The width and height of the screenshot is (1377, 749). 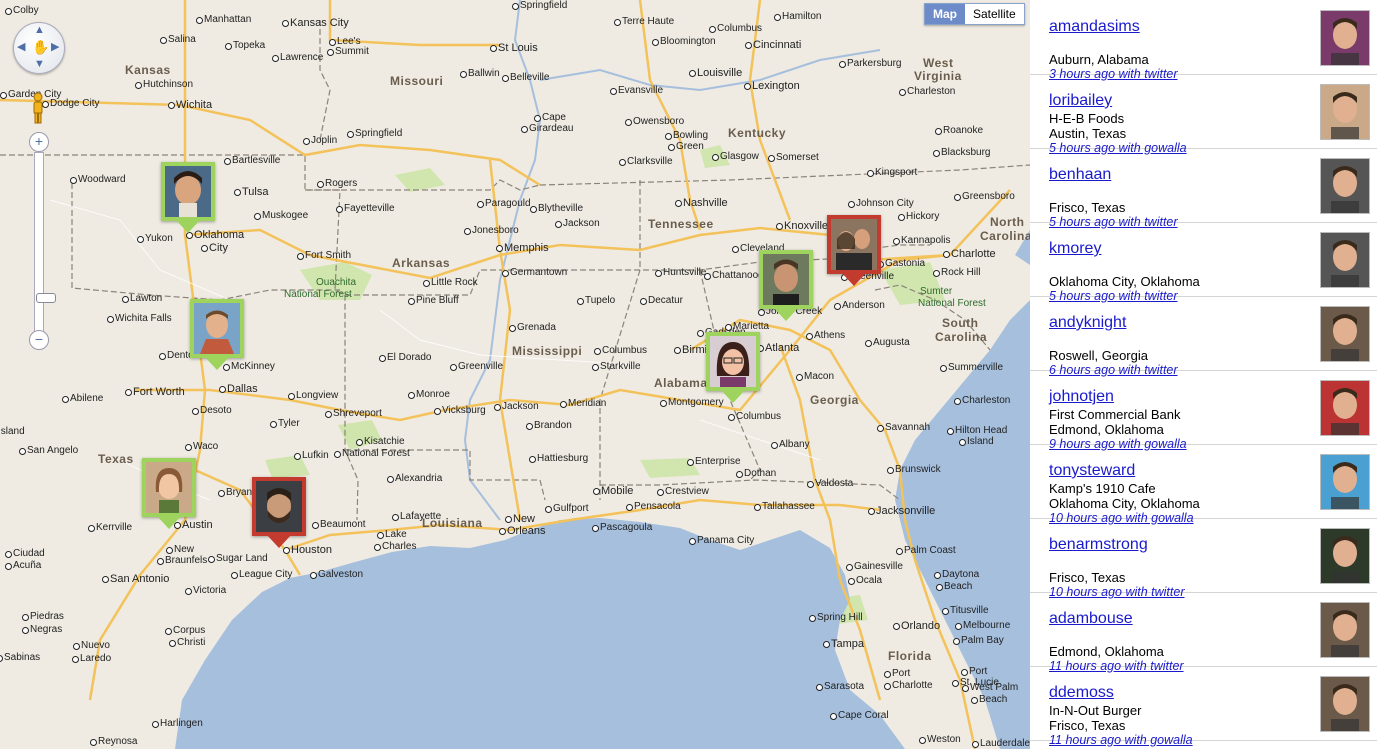 I want to click on username-link: ddemoss, so click(x=1081, y=693).